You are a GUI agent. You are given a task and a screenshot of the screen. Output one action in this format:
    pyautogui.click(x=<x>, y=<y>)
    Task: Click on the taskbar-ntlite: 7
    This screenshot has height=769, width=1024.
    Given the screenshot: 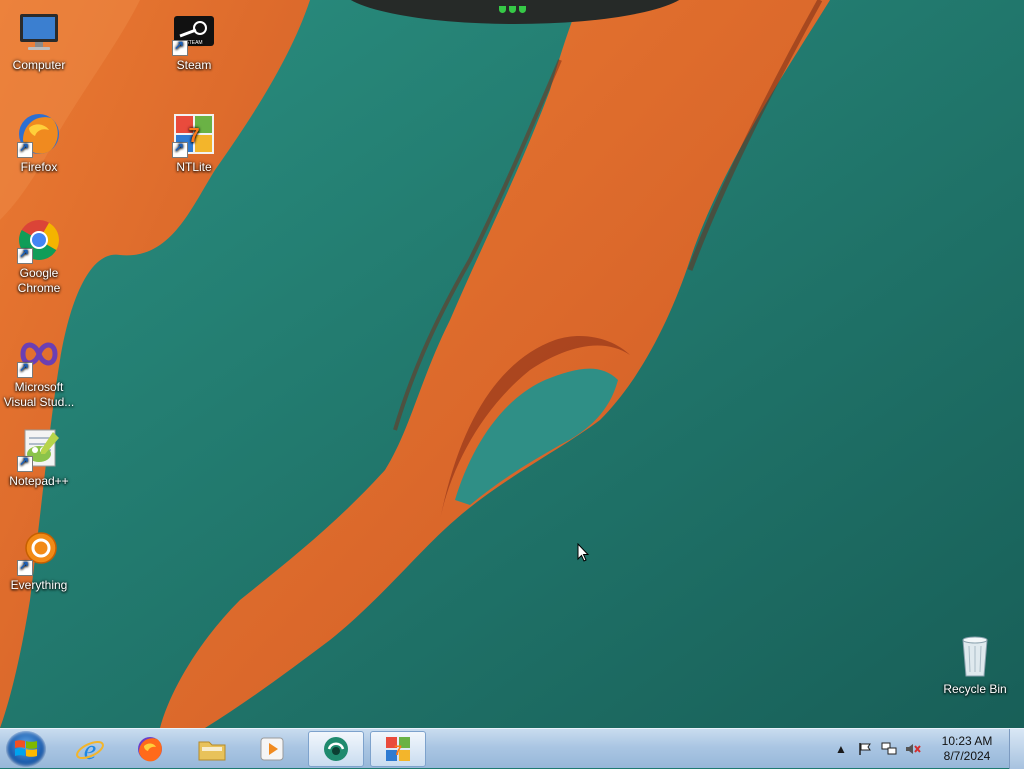 What is the action you would take?
    pyautogui.click(x=398, y=749)
    